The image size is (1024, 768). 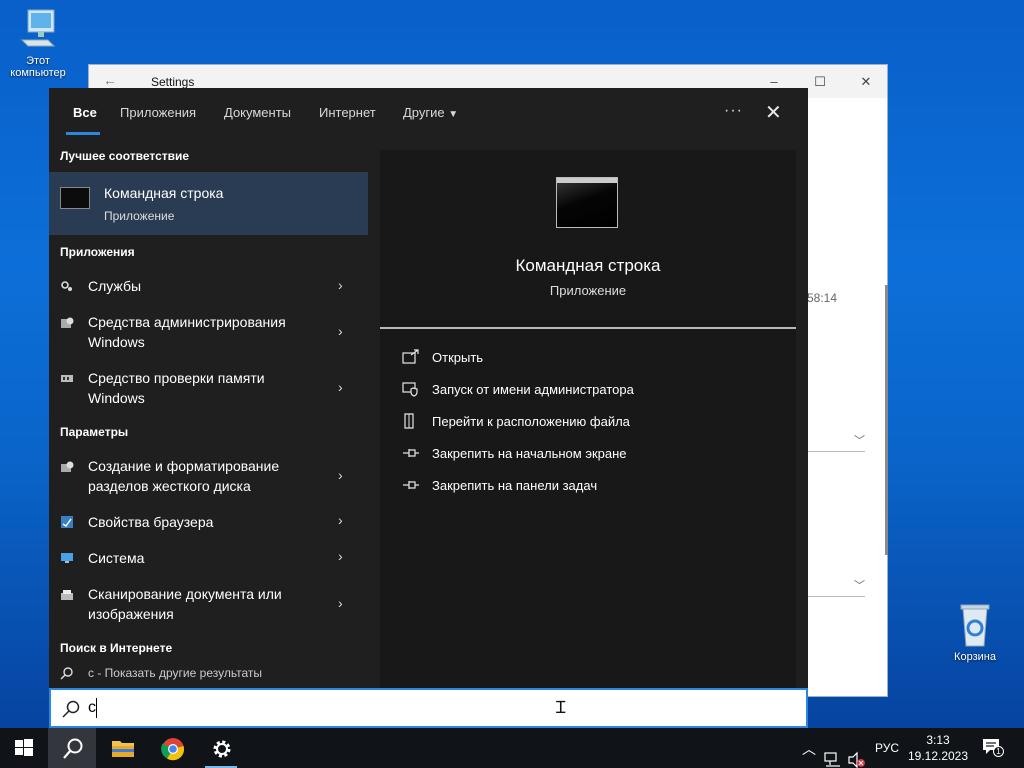 What do you see at coordinates (66, 286) in the screenshot?
I see `services-icon` at bounding box center [66, 286].